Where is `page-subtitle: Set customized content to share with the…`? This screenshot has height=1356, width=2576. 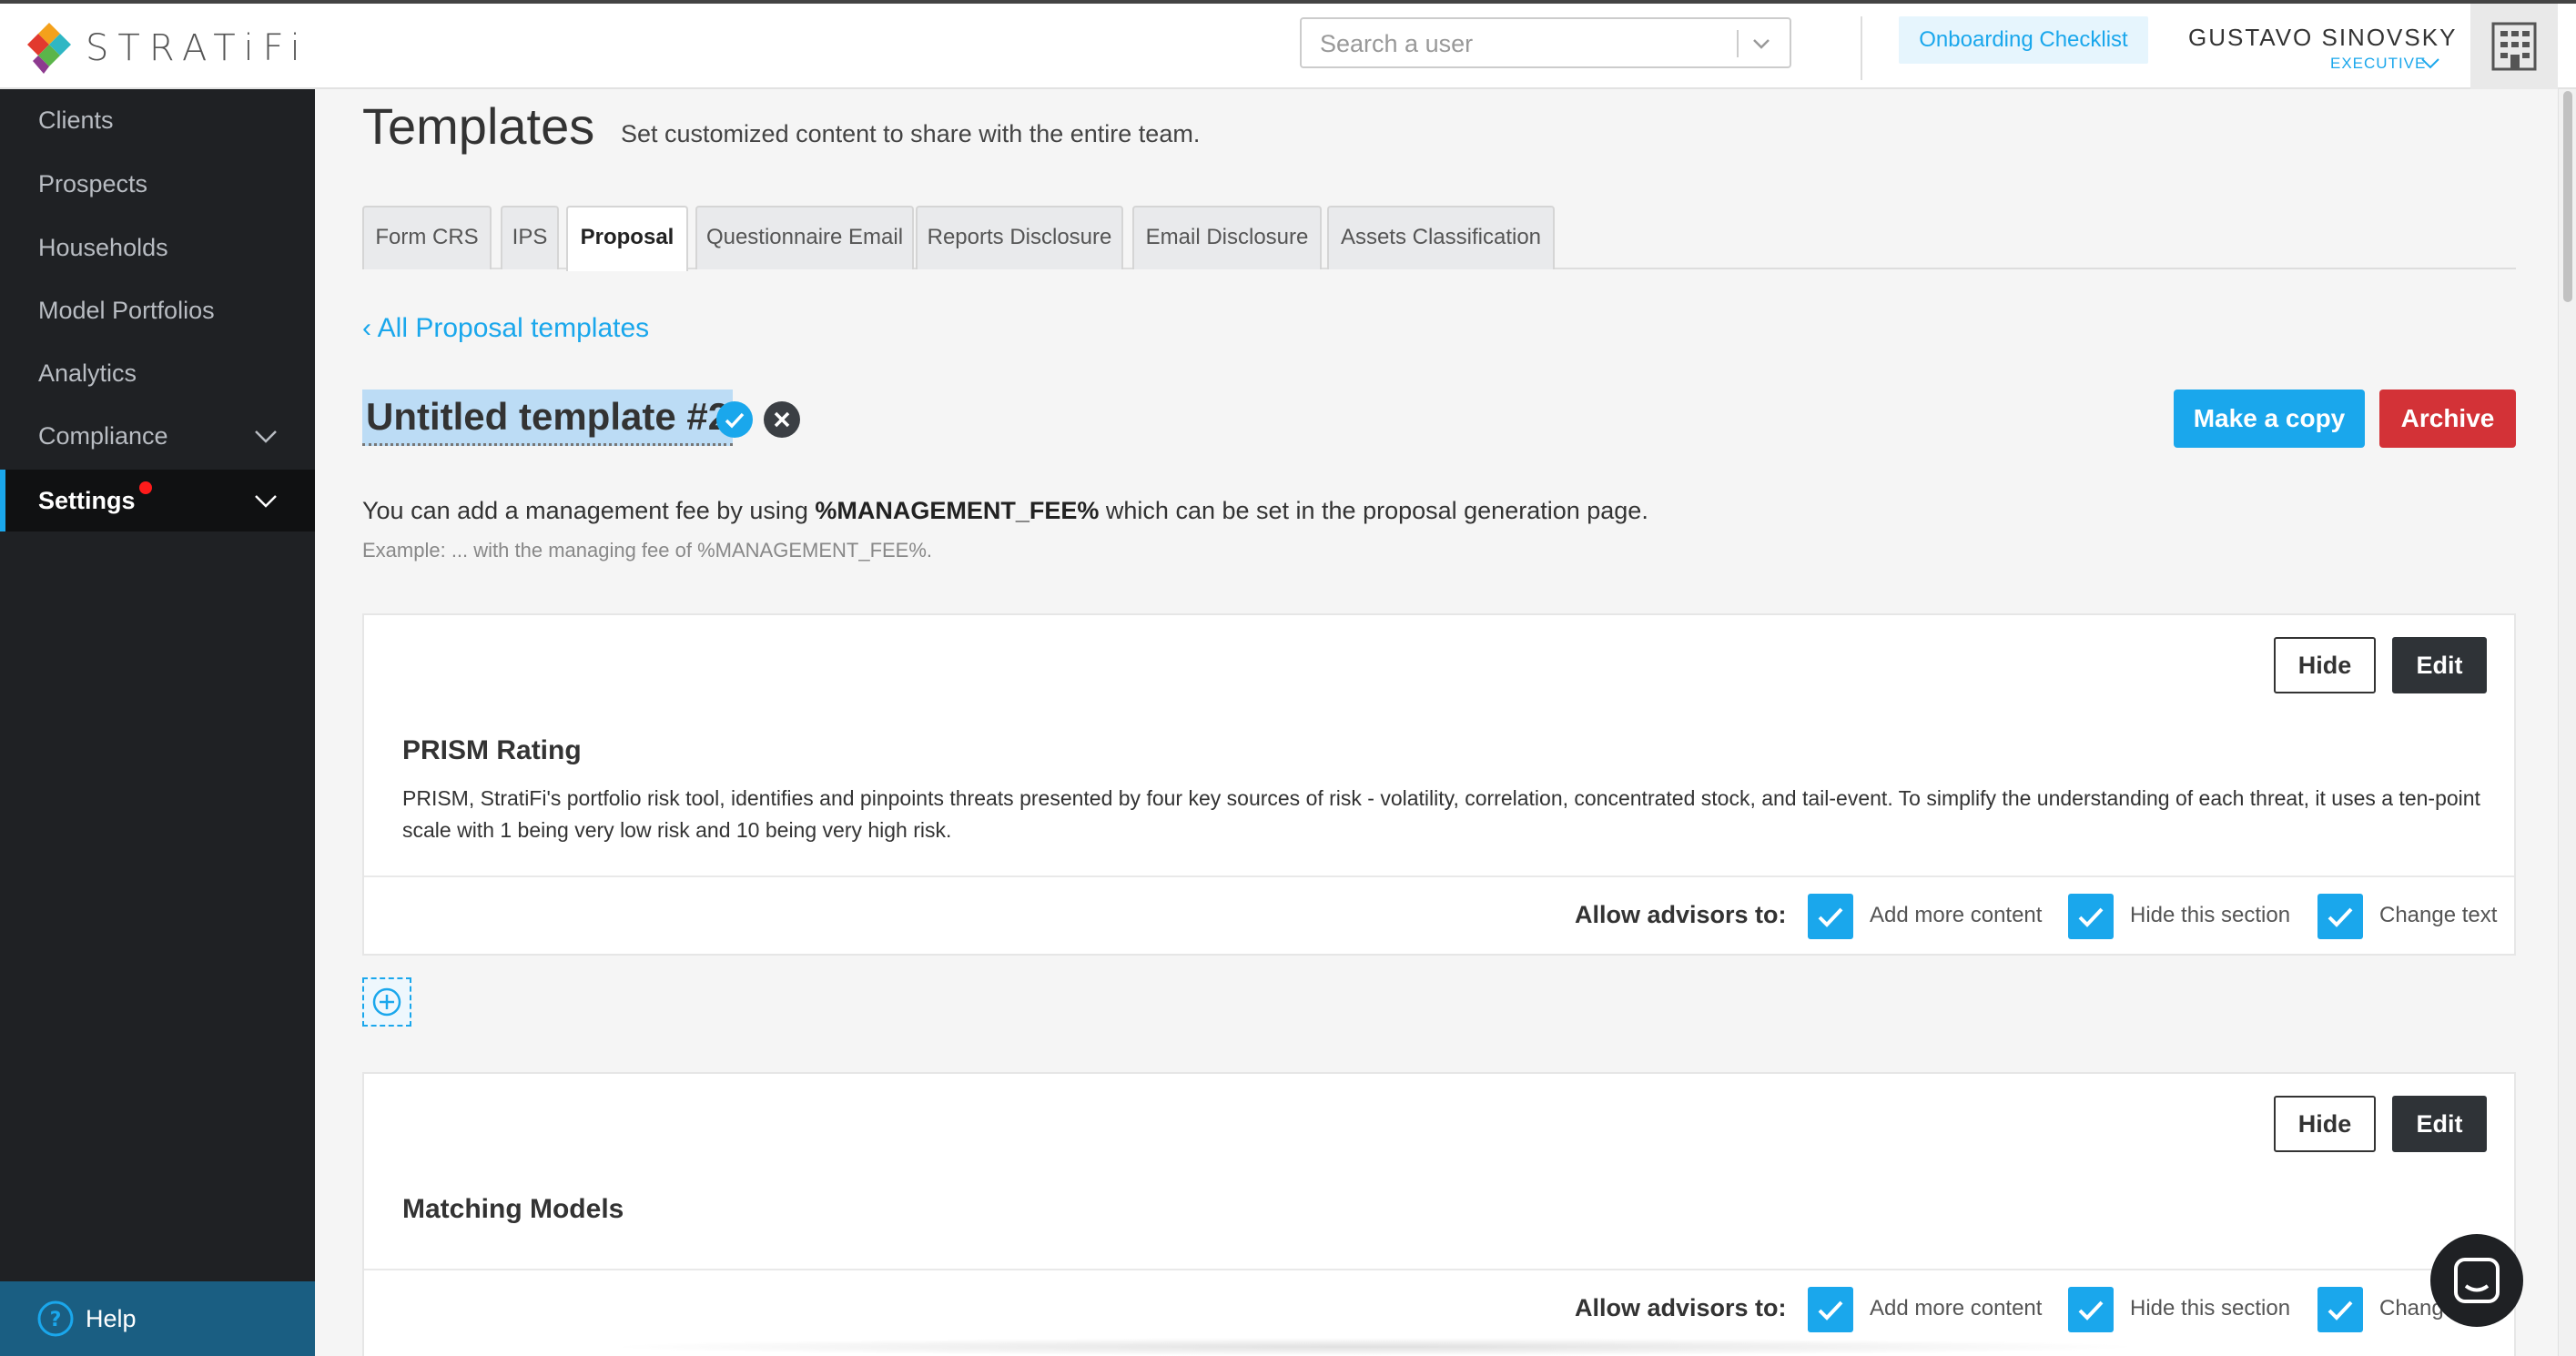 page-subtitle: Set customized content to share with the… is located at coordinates (911, 133).